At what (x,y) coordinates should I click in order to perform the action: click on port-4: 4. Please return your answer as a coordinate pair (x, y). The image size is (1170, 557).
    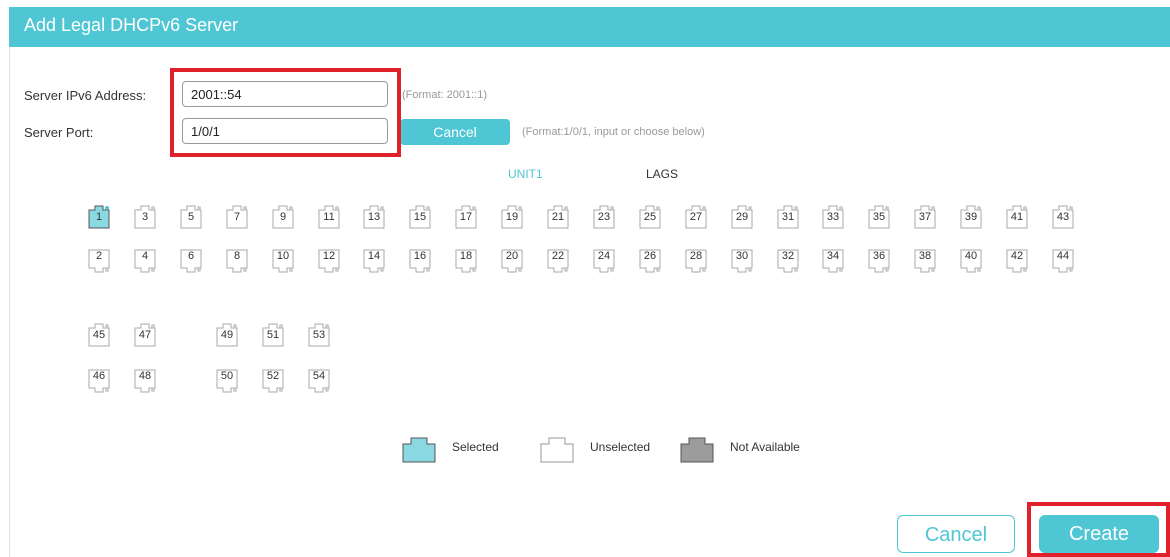
    Looking at the image, I should click on (145, 261).